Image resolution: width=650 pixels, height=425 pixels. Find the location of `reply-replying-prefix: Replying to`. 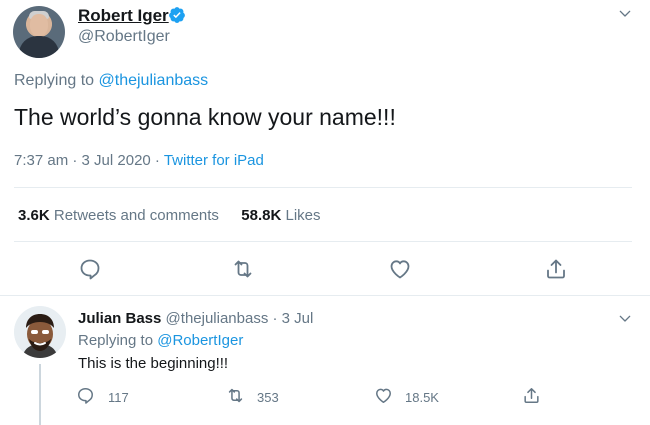

reply-replying-prefix: Replying to is located at coordinates (118, 340).